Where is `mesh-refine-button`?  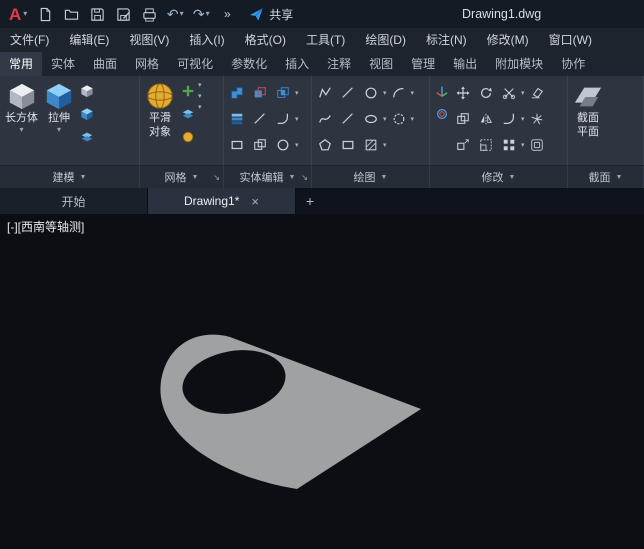 mesh-refine-button is located at coordinates (188, 91).